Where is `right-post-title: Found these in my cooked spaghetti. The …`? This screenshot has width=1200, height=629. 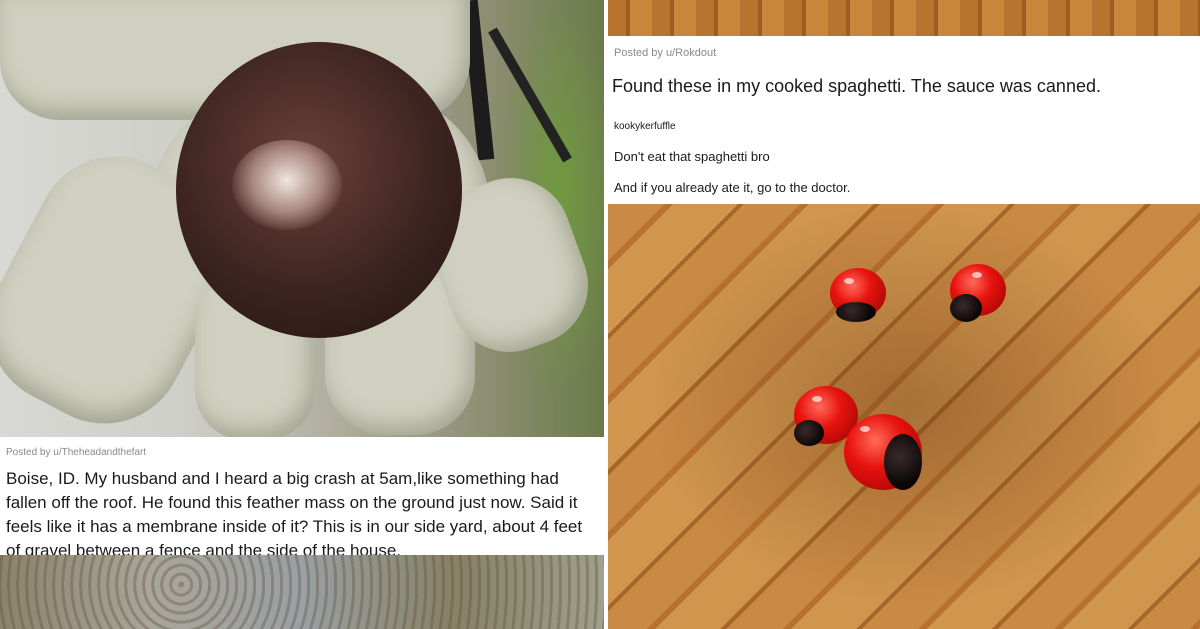 right-post-title: Found these in my cooked spaghetti. The … is located at coordinates (906, 86).